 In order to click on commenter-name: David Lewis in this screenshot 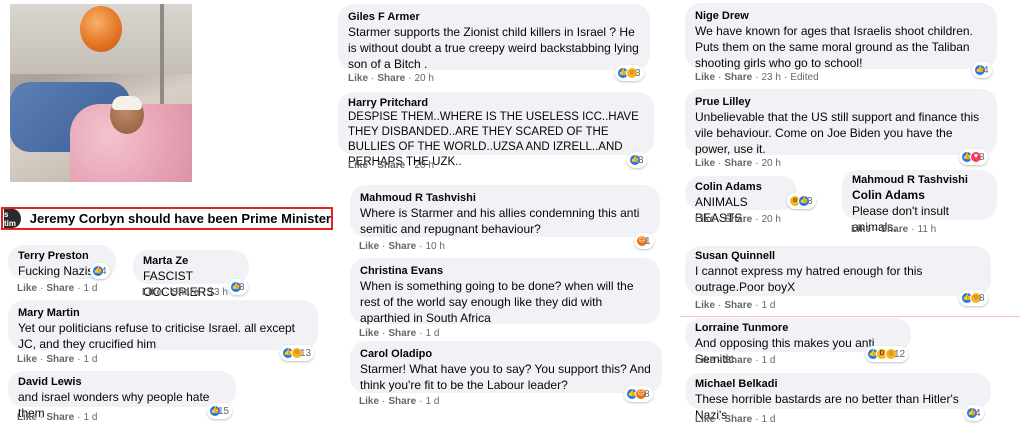, I will do `click(122, 382)`.